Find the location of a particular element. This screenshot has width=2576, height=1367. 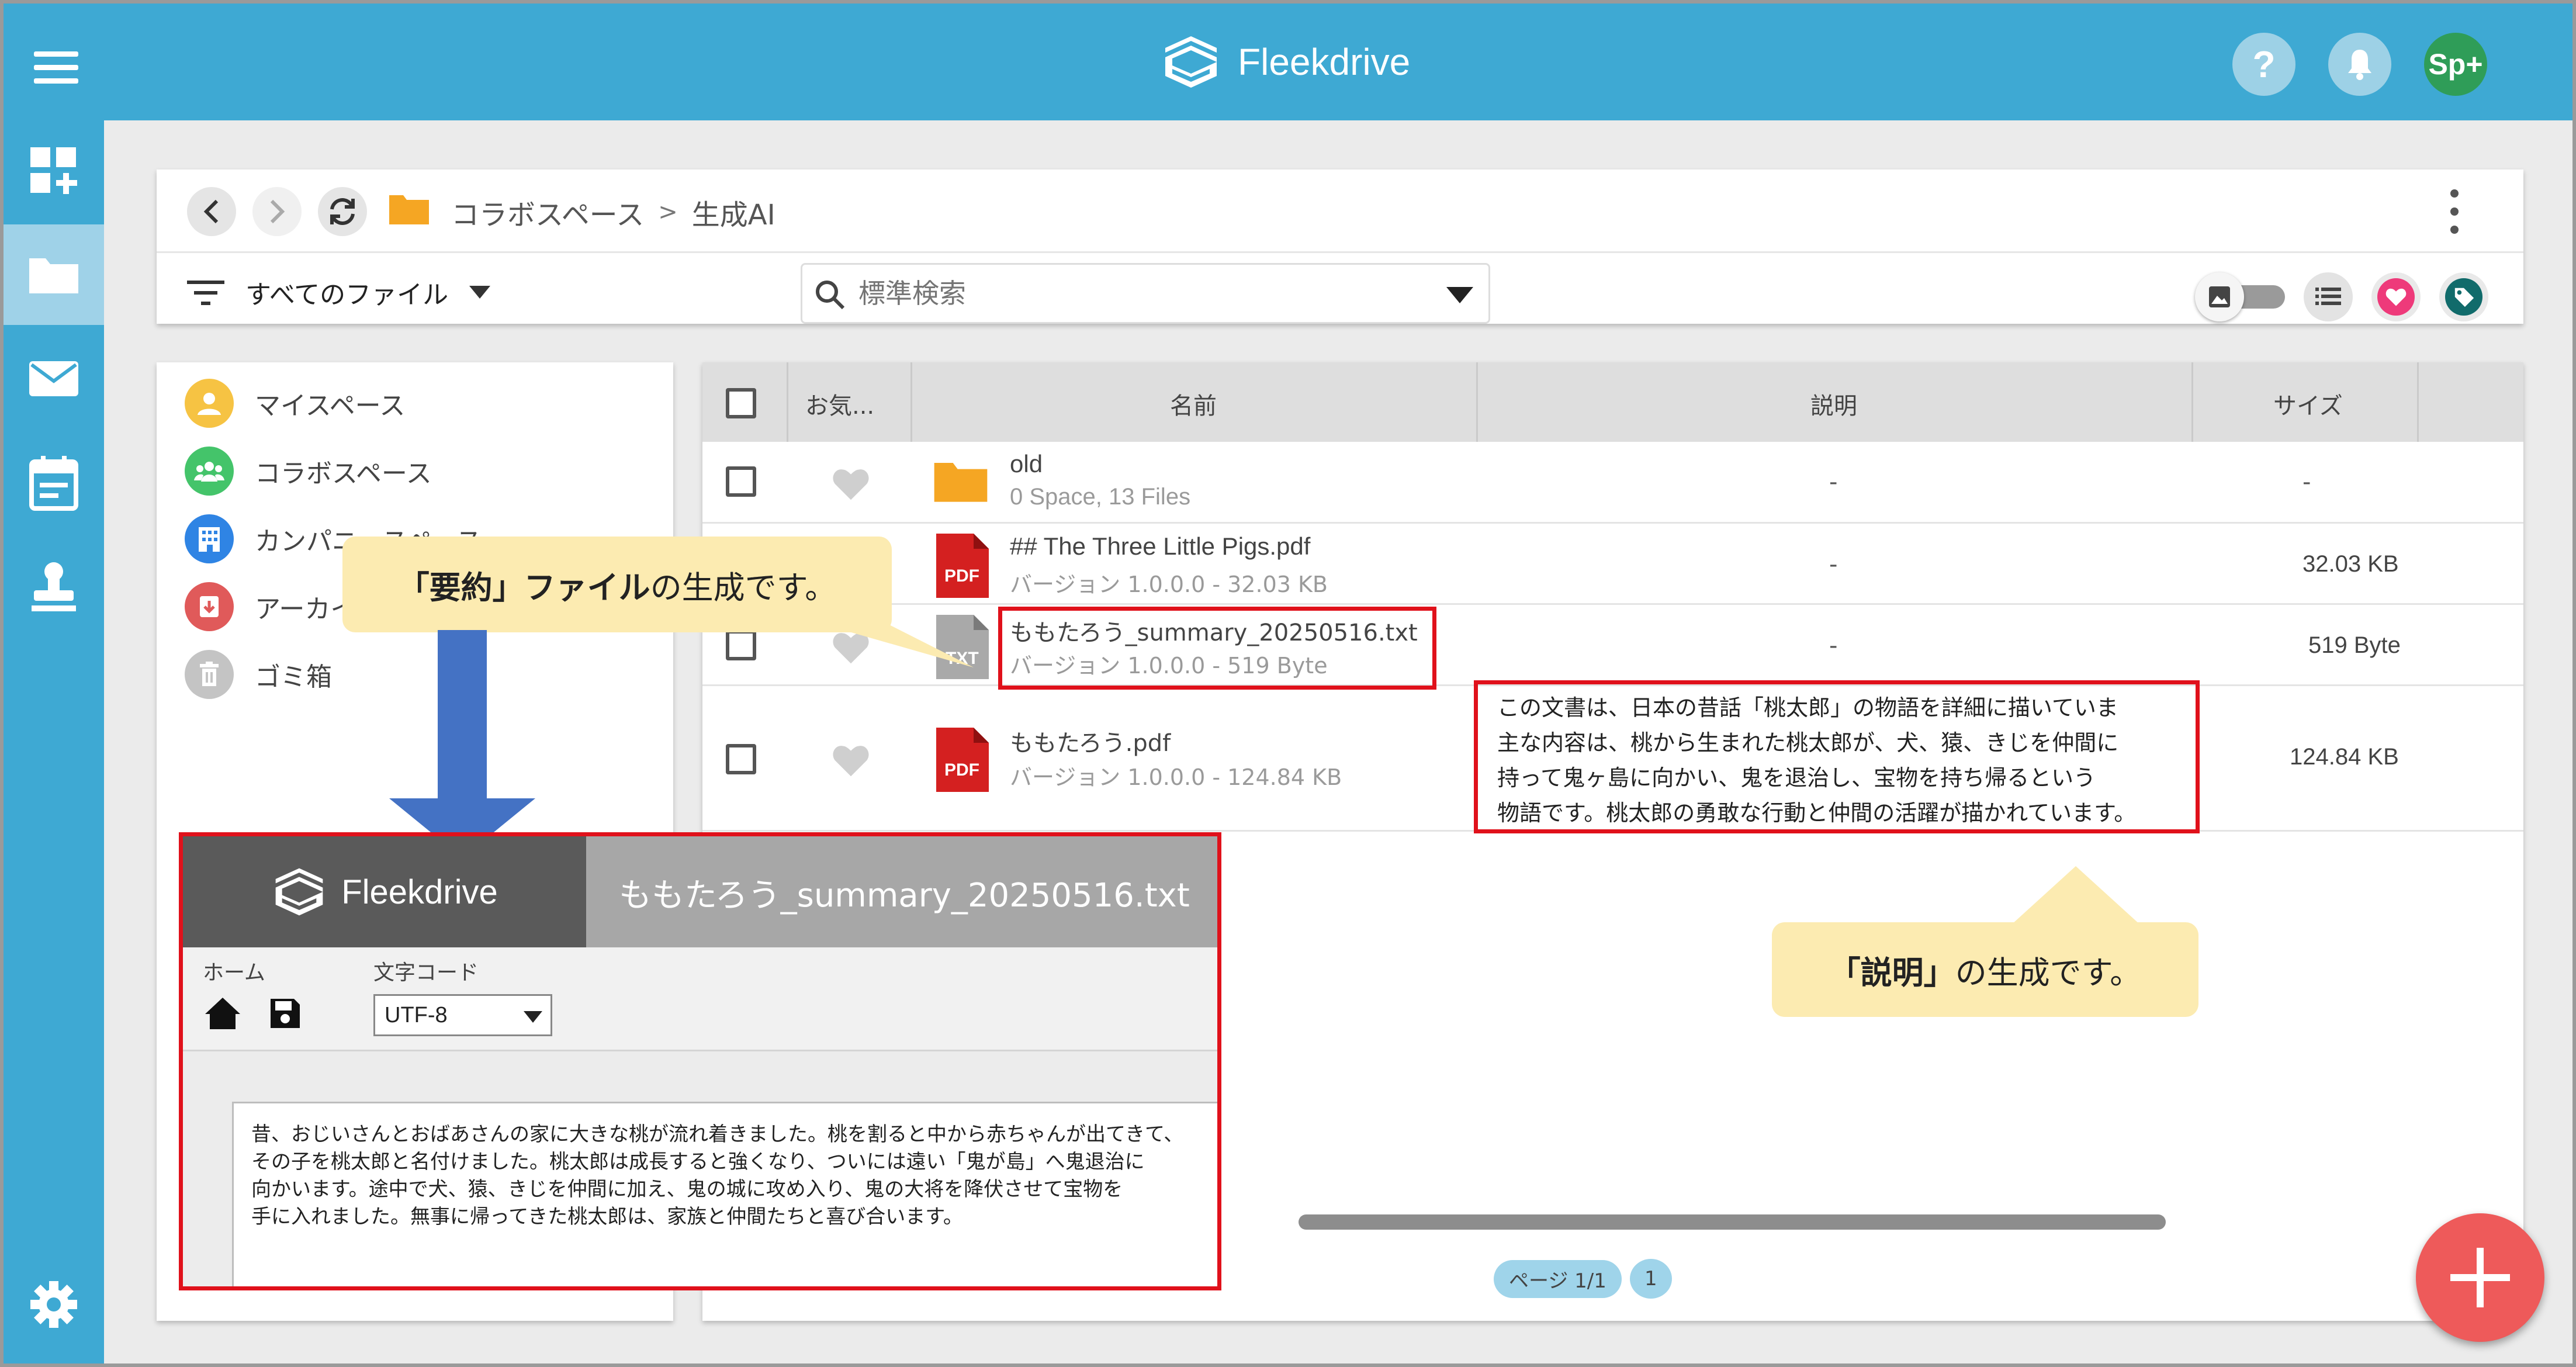

home-icon is located at coordinates (222, 1013).